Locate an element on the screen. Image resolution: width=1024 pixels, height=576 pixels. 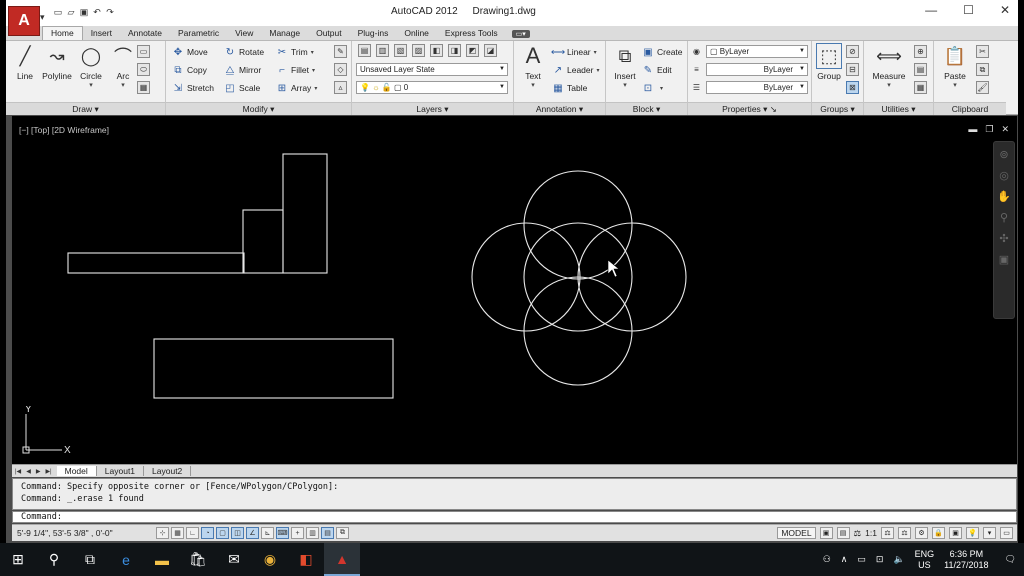
task-view-icon: ⧉ is located at coordinates (90, 559).